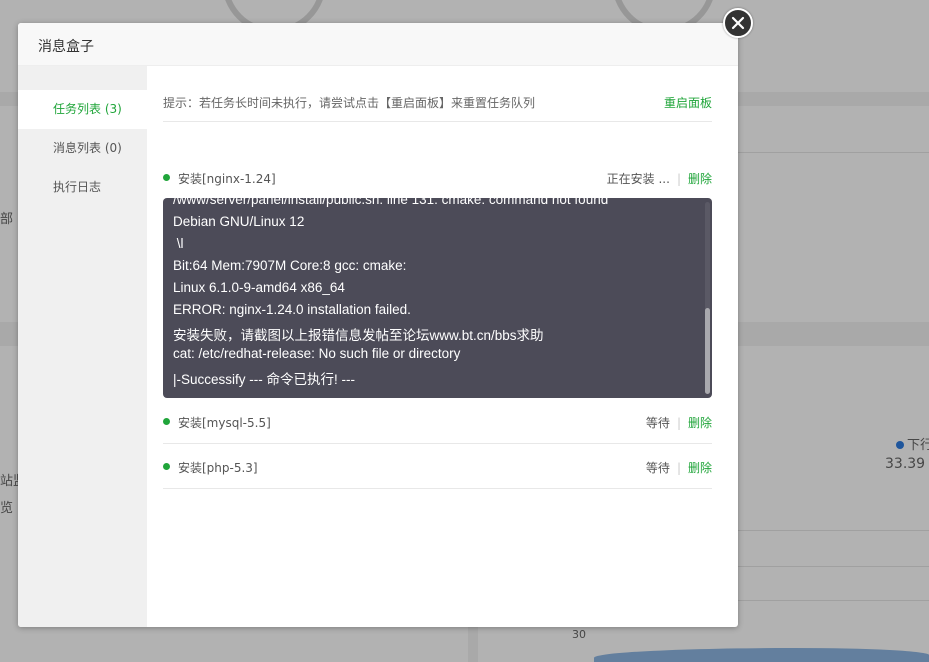 This screenshot has height=662, width=929. I want to click on modal-header: 消息盒子, so click(378, 44).